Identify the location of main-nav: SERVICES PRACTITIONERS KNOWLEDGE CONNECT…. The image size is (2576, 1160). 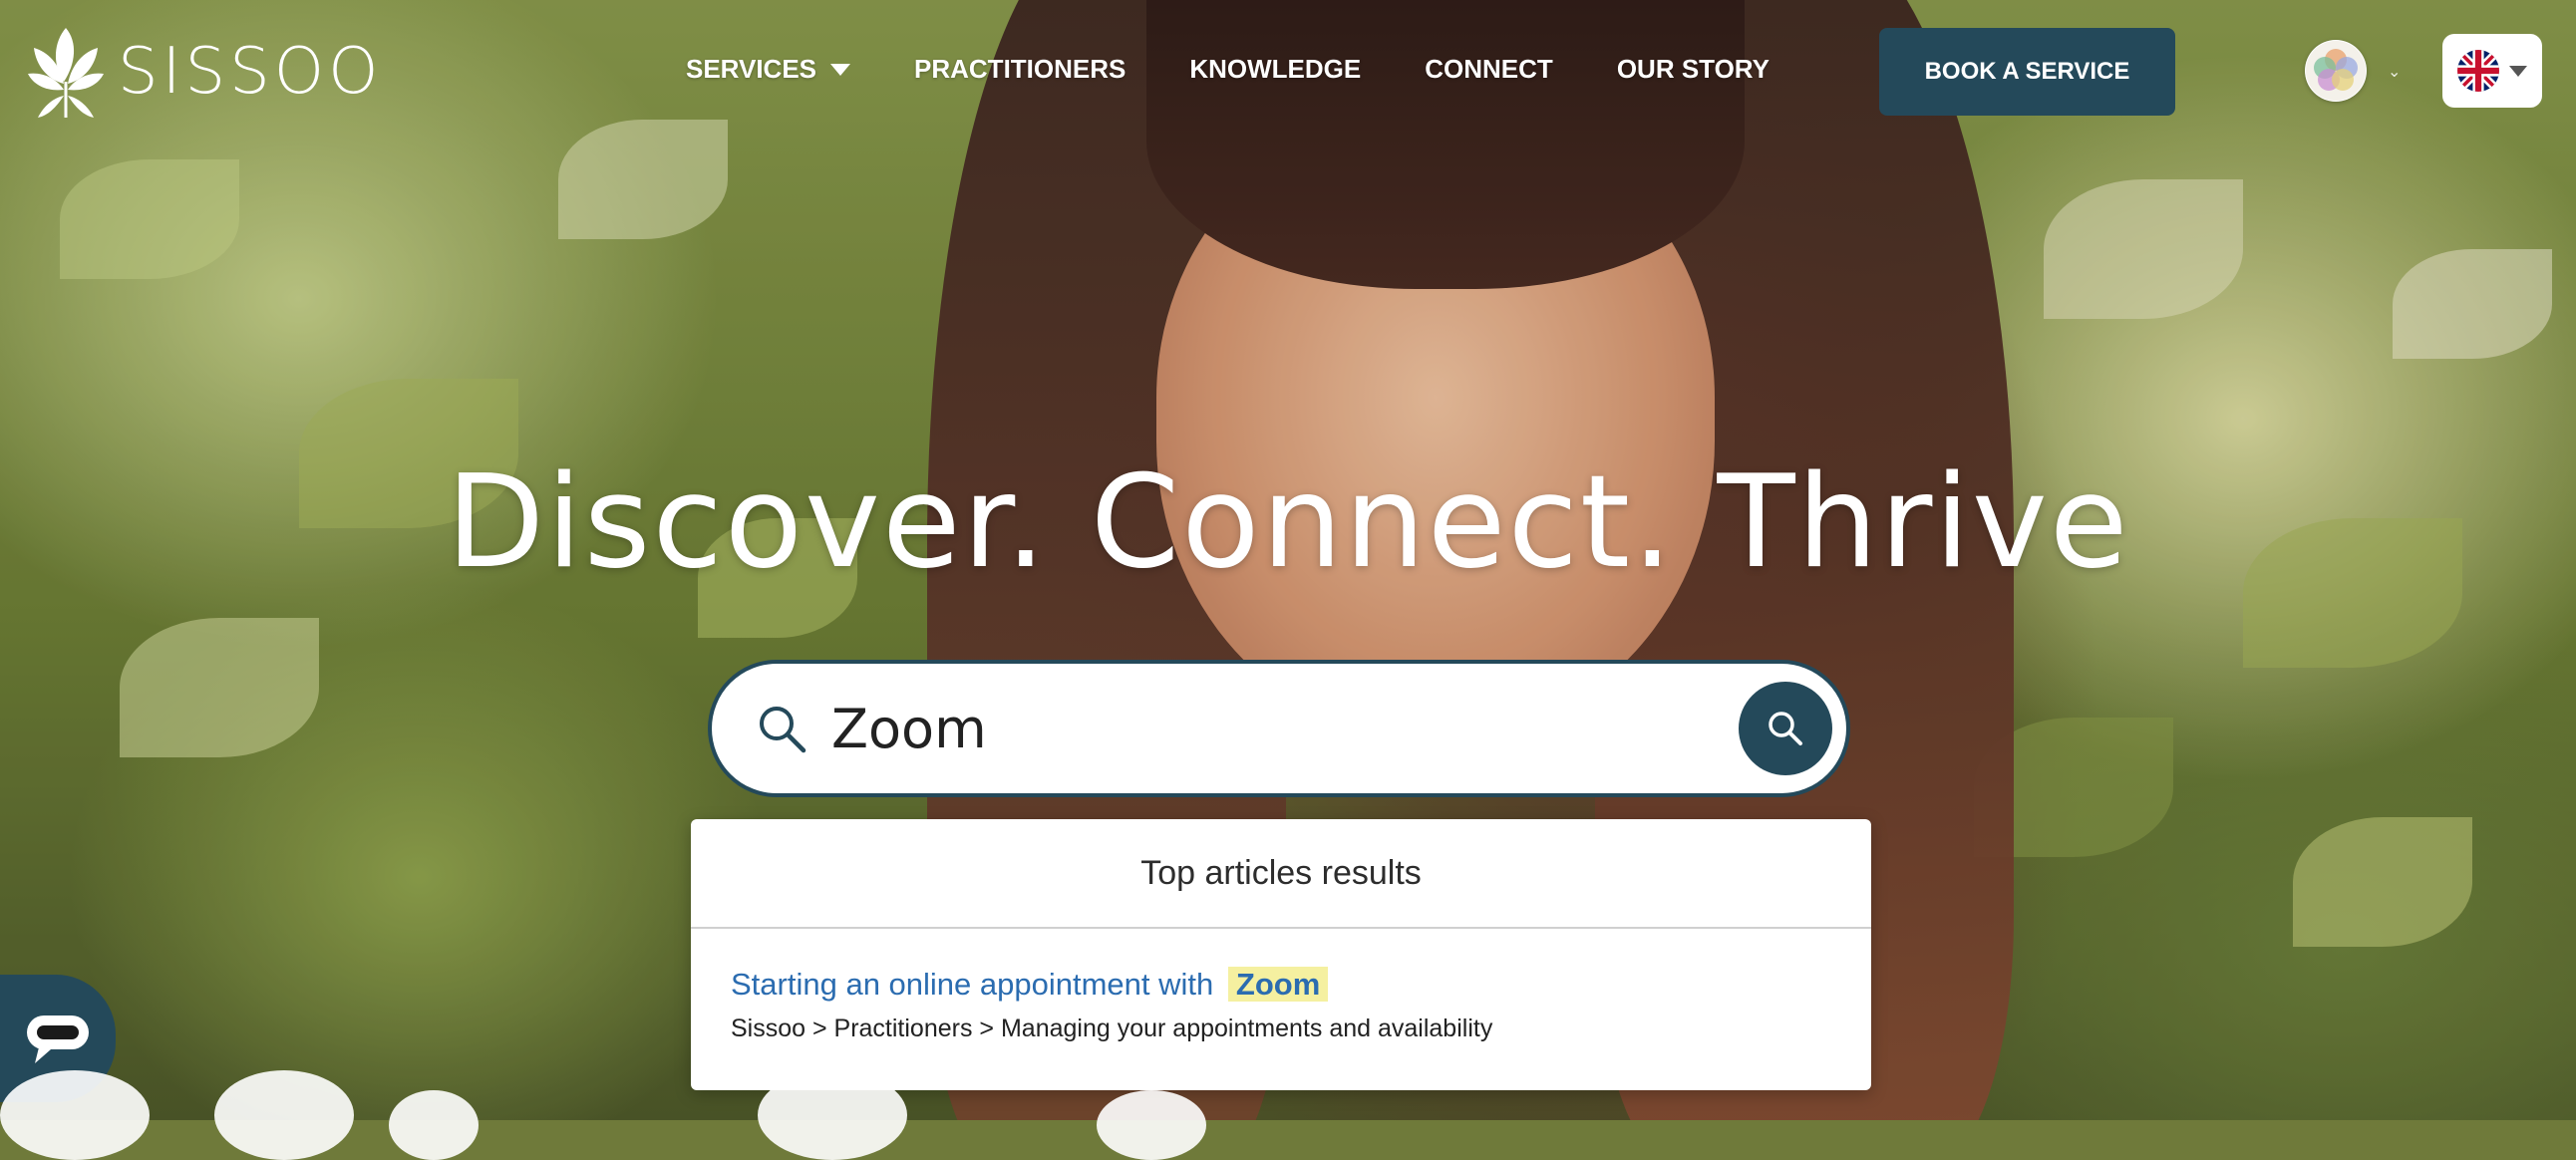
(1259, 69).